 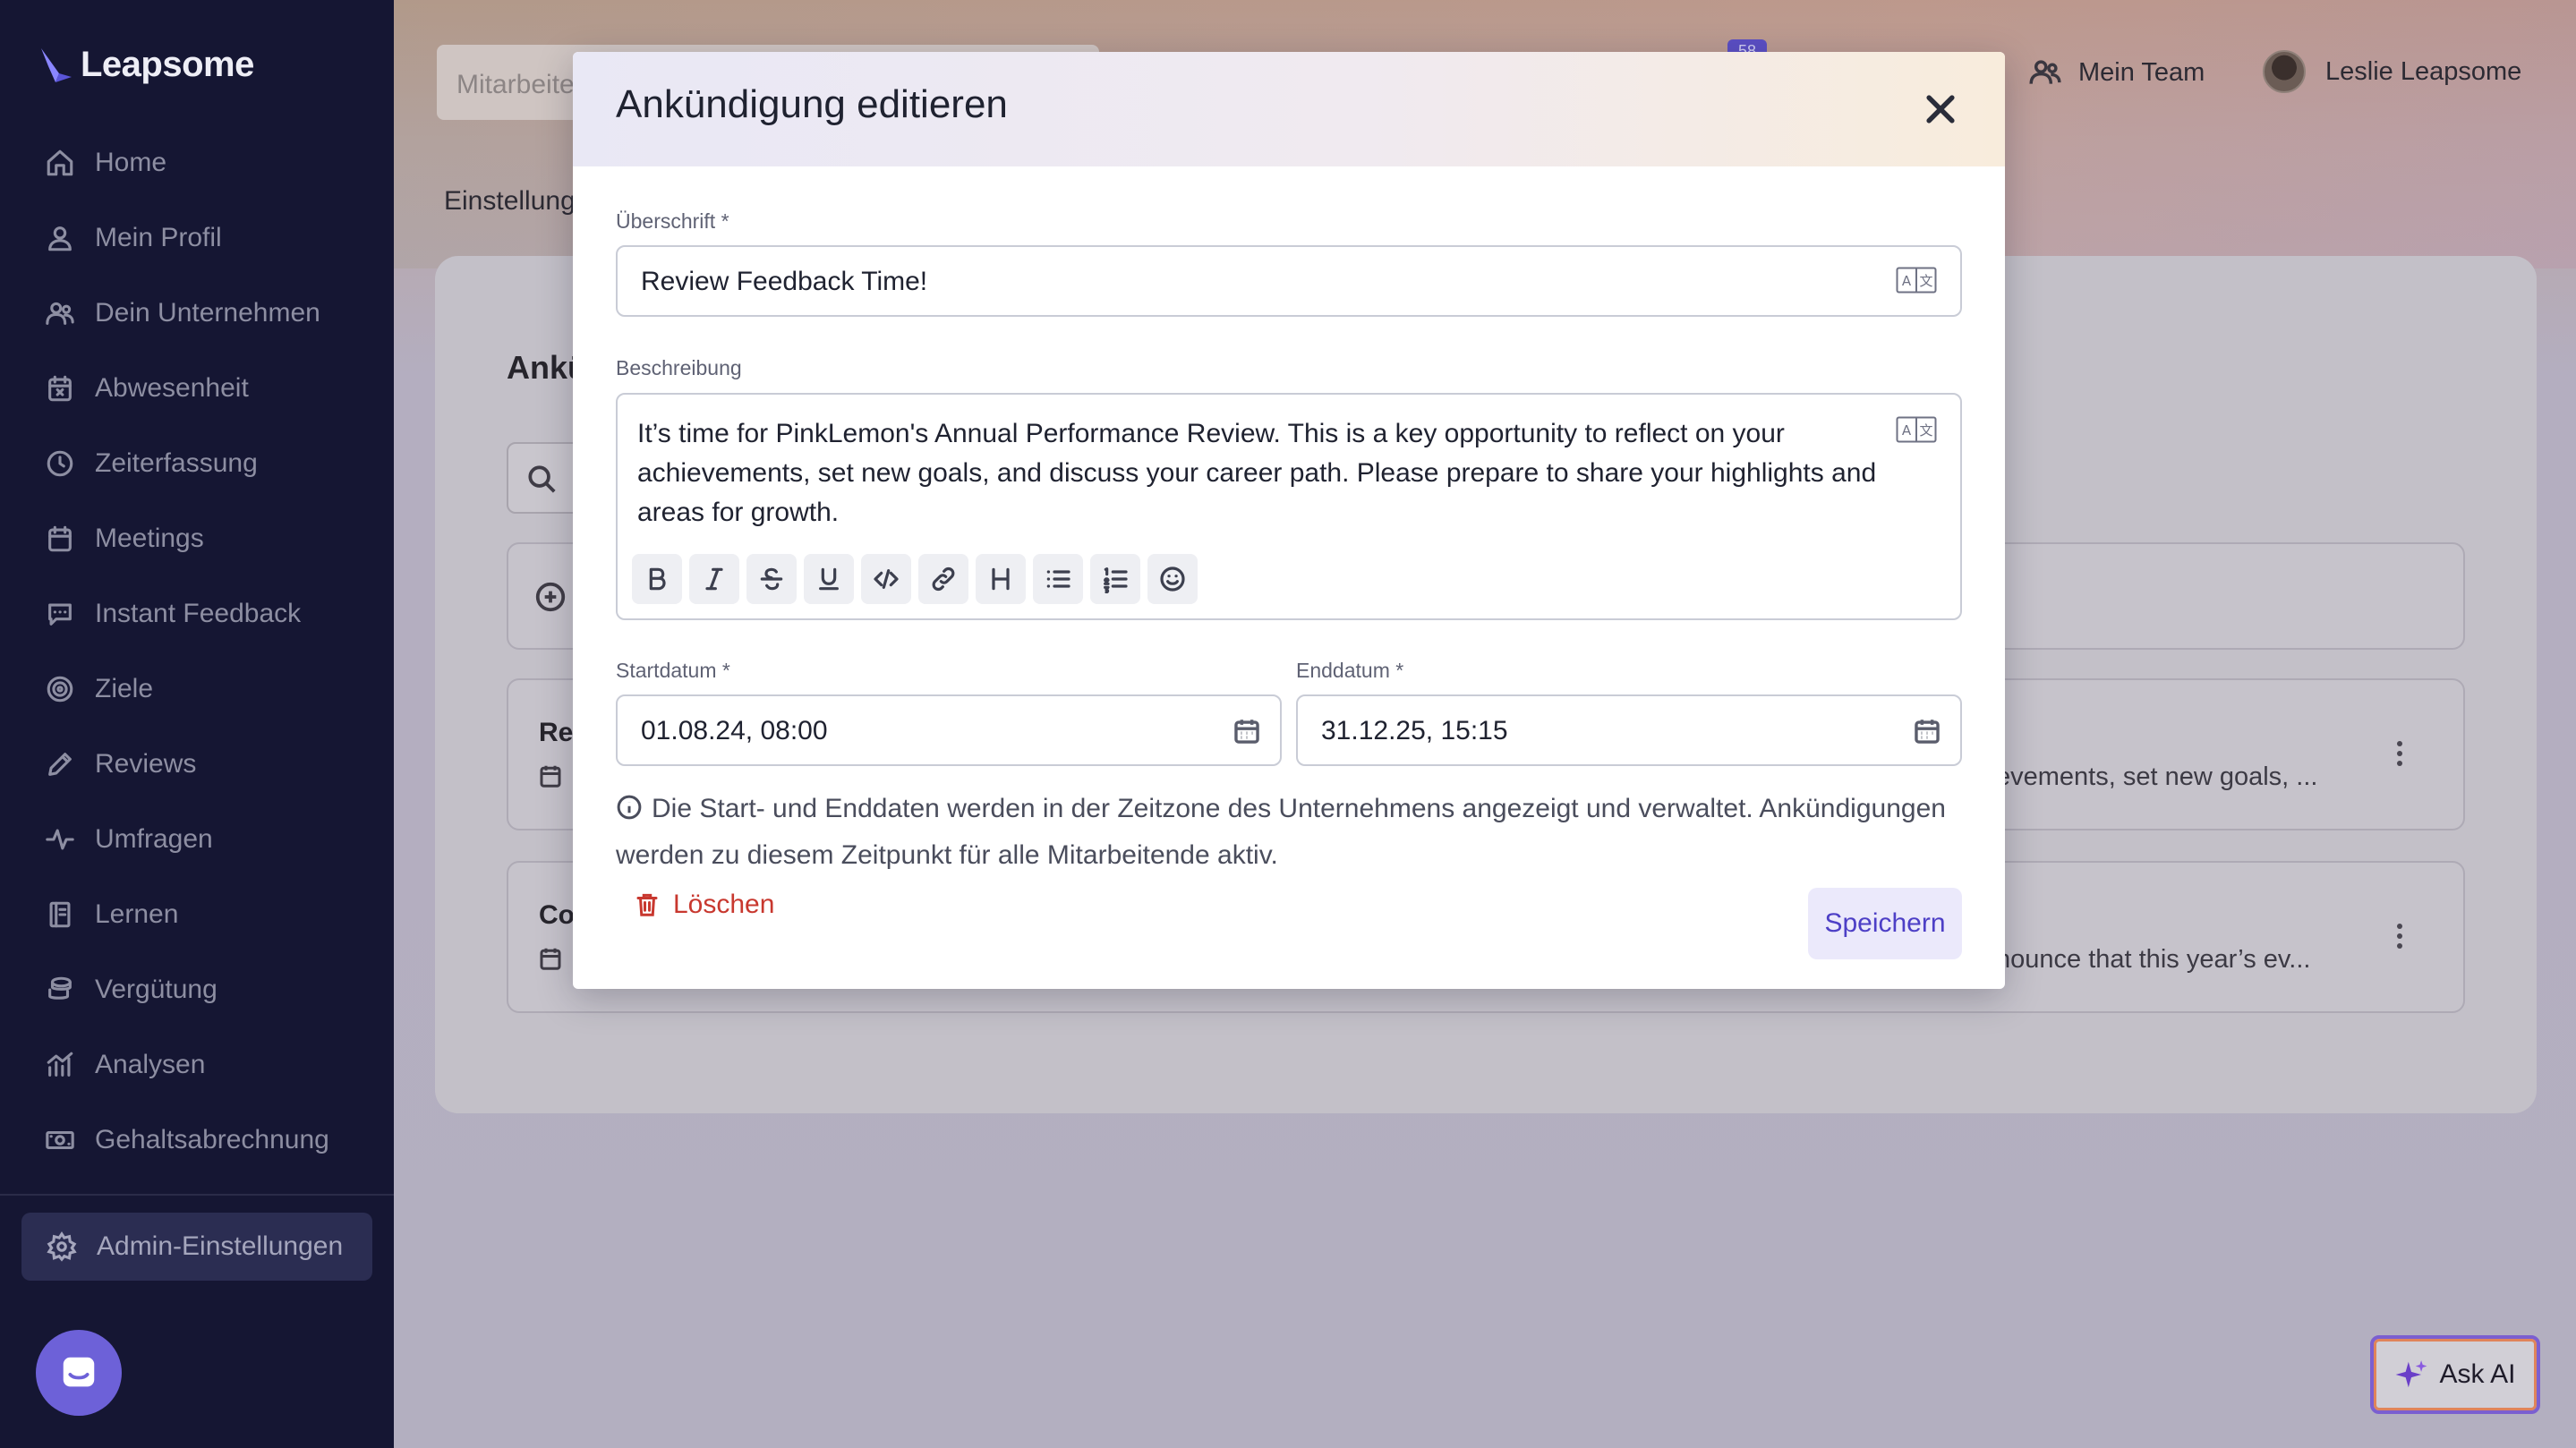 I want to click on bullet-list-button, so click(x=1058, y=579).